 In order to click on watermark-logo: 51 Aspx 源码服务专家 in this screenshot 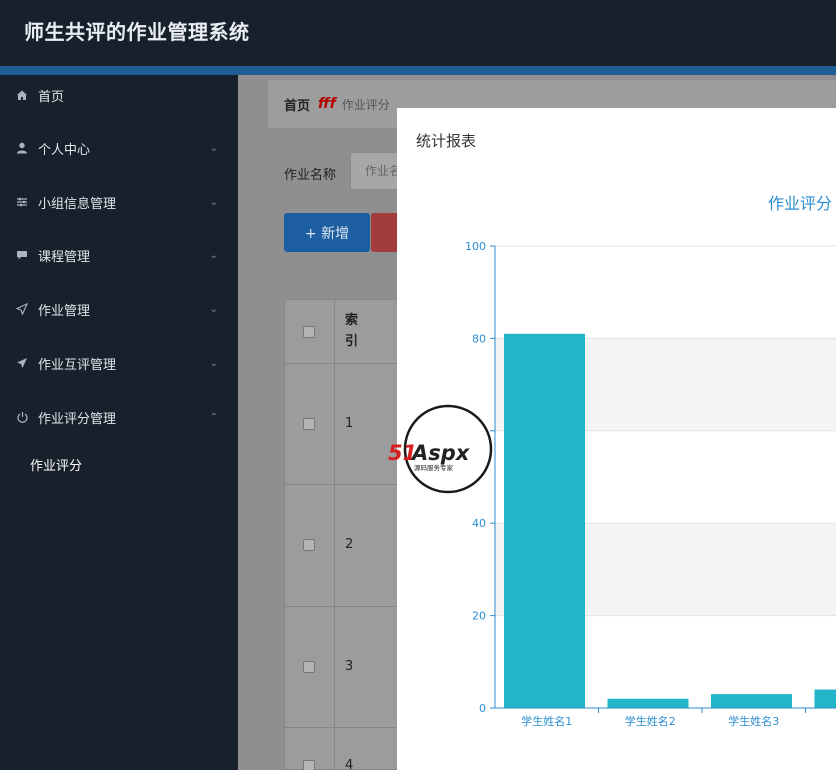, I will do `click(440, 449)`.